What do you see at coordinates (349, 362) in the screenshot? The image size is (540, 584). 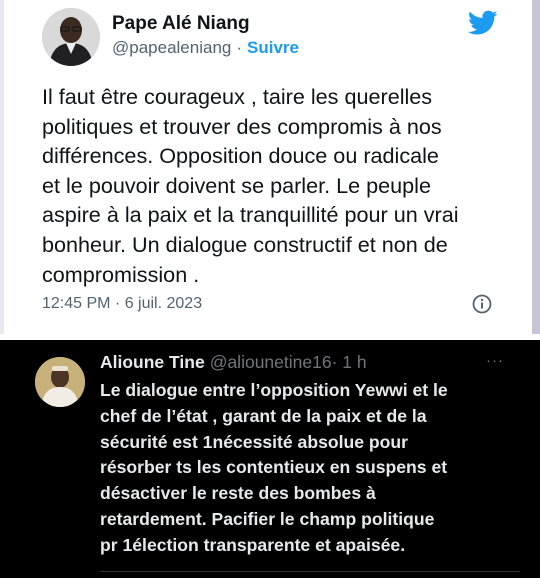 I see `tweet-time: · 1 h` at bounding box center [349, 362].